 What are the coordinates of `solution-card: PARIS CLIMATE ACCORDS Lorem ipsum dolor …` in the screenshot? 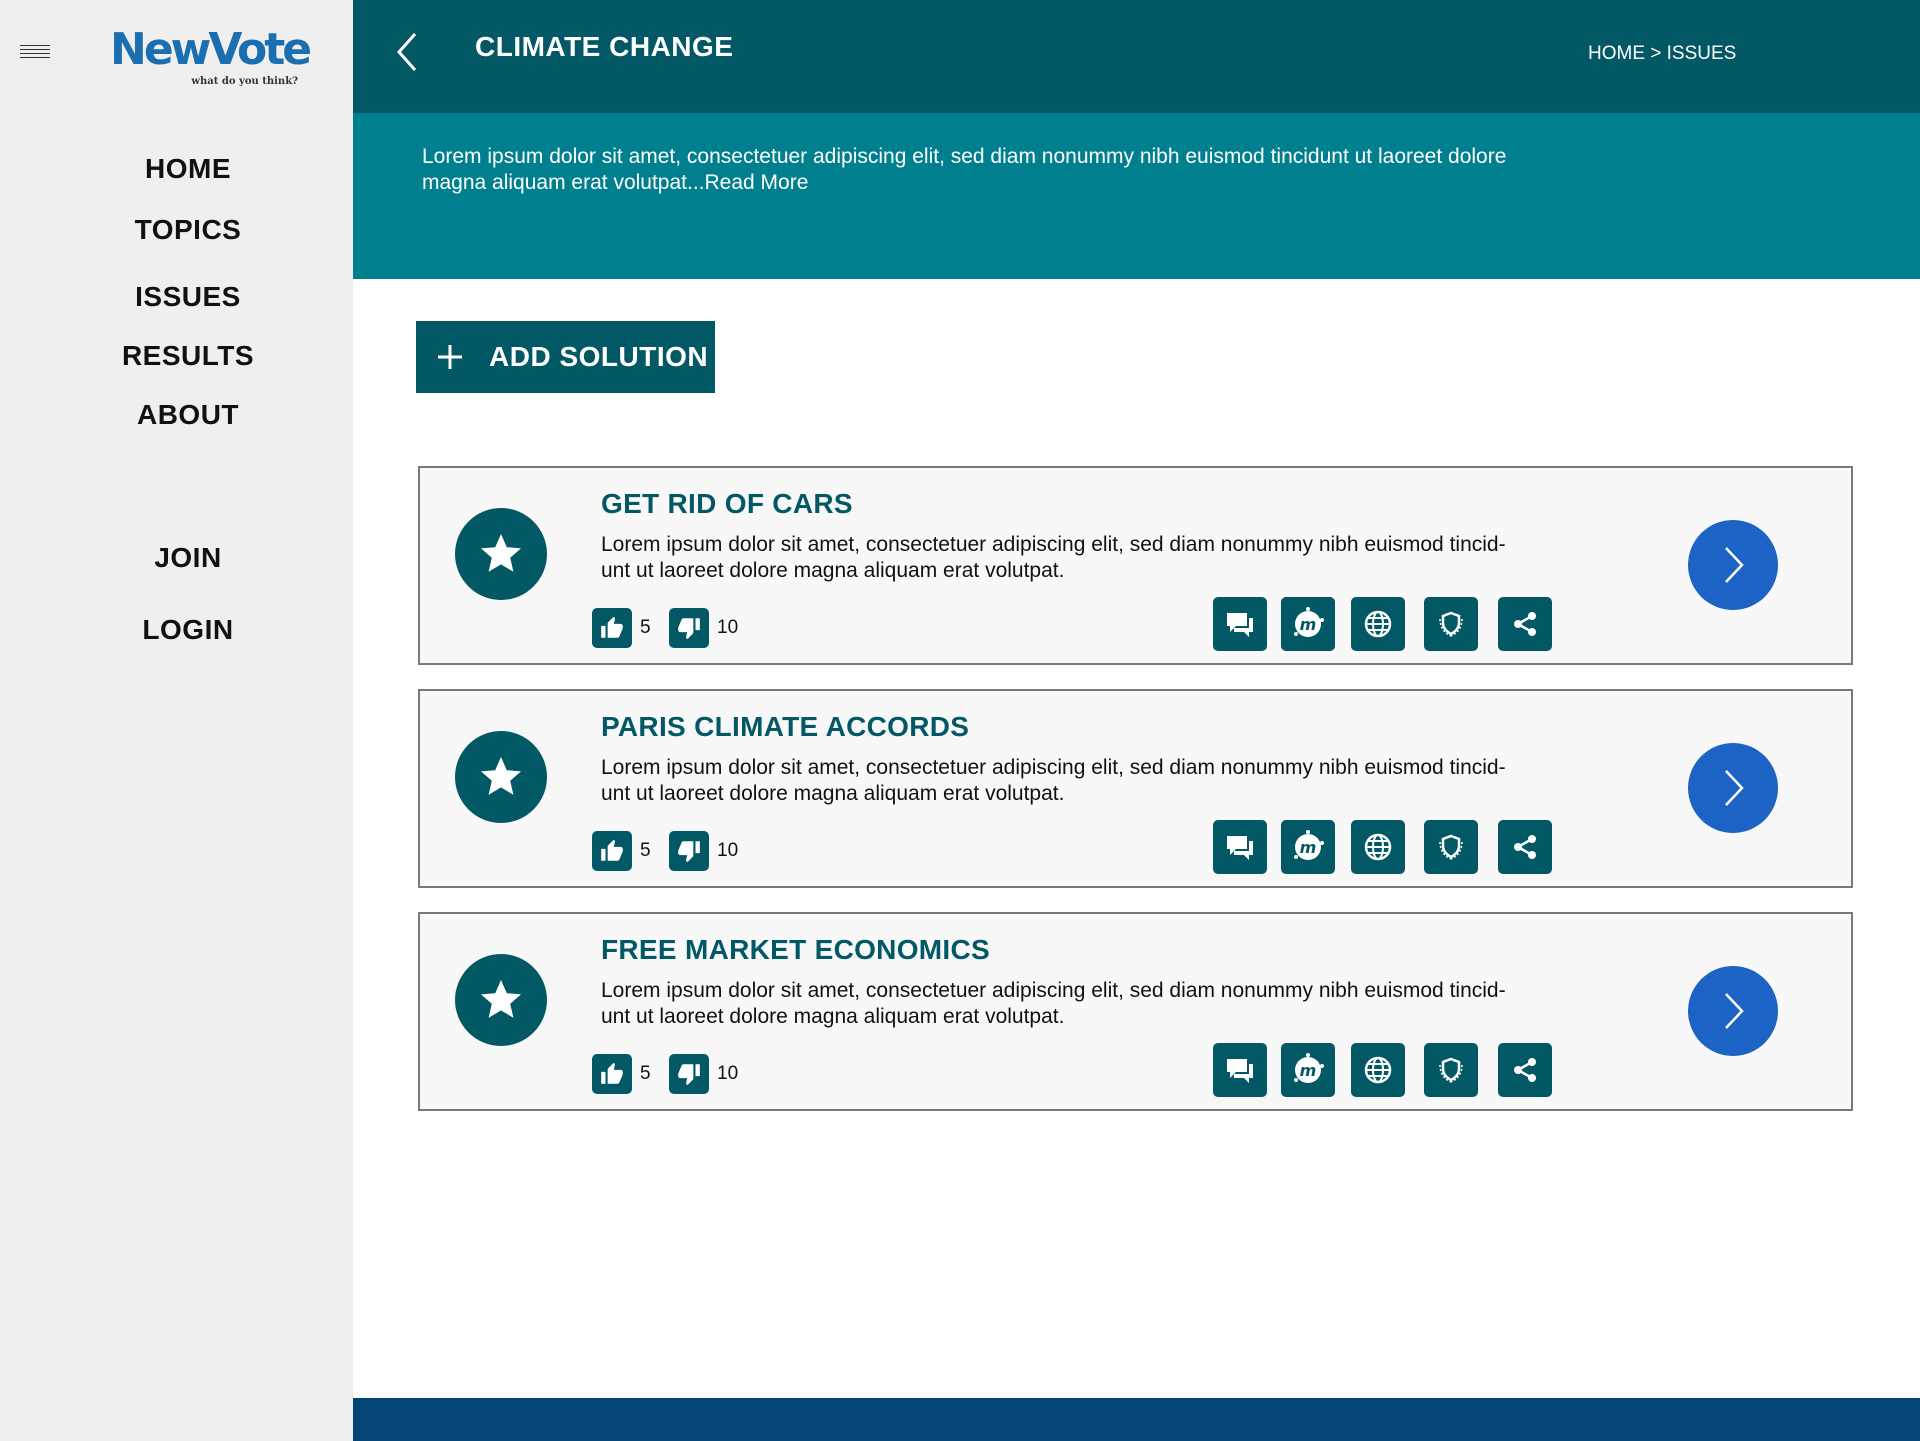 It's located at (1135, 788).